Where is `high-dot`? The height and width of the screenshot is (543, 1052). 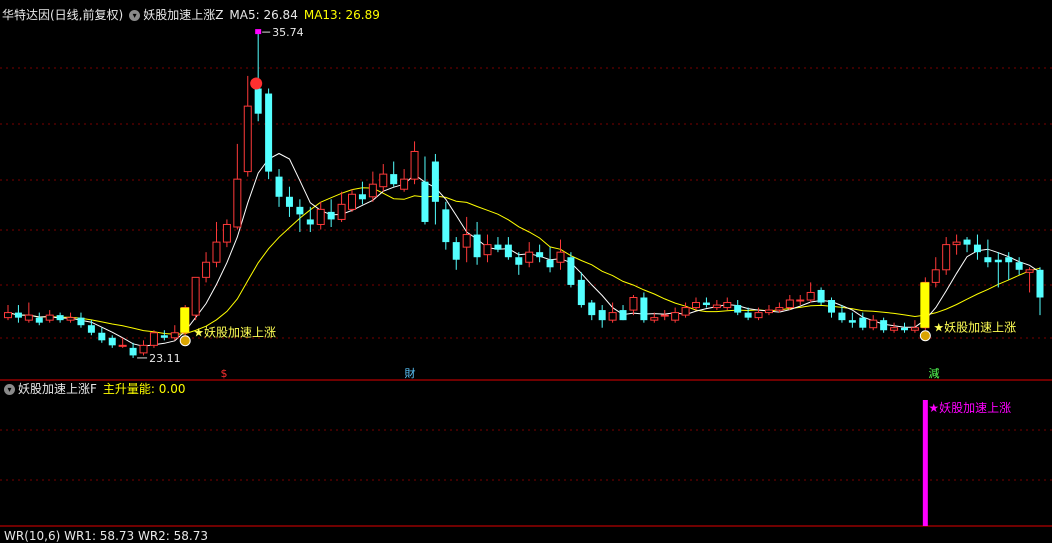 high-dot is located at coordinates (258, 32).